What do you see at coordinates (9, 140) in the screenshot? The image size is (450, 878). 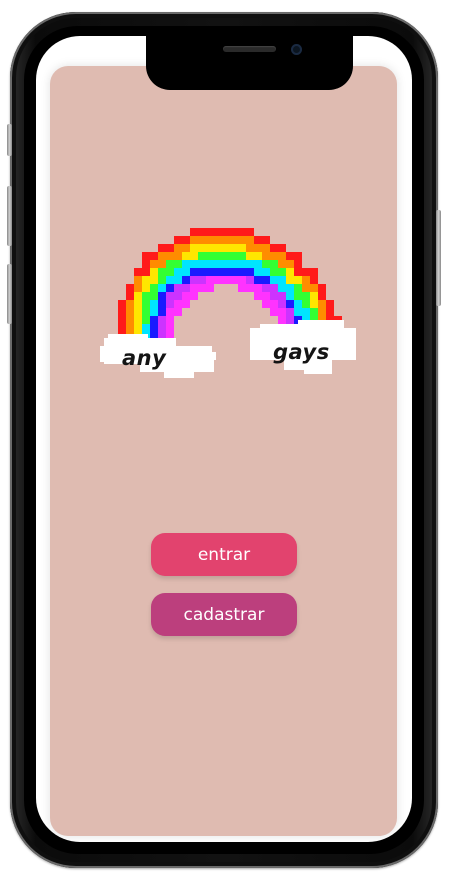 I see `mute-switch` at bounding box center [9, 140].